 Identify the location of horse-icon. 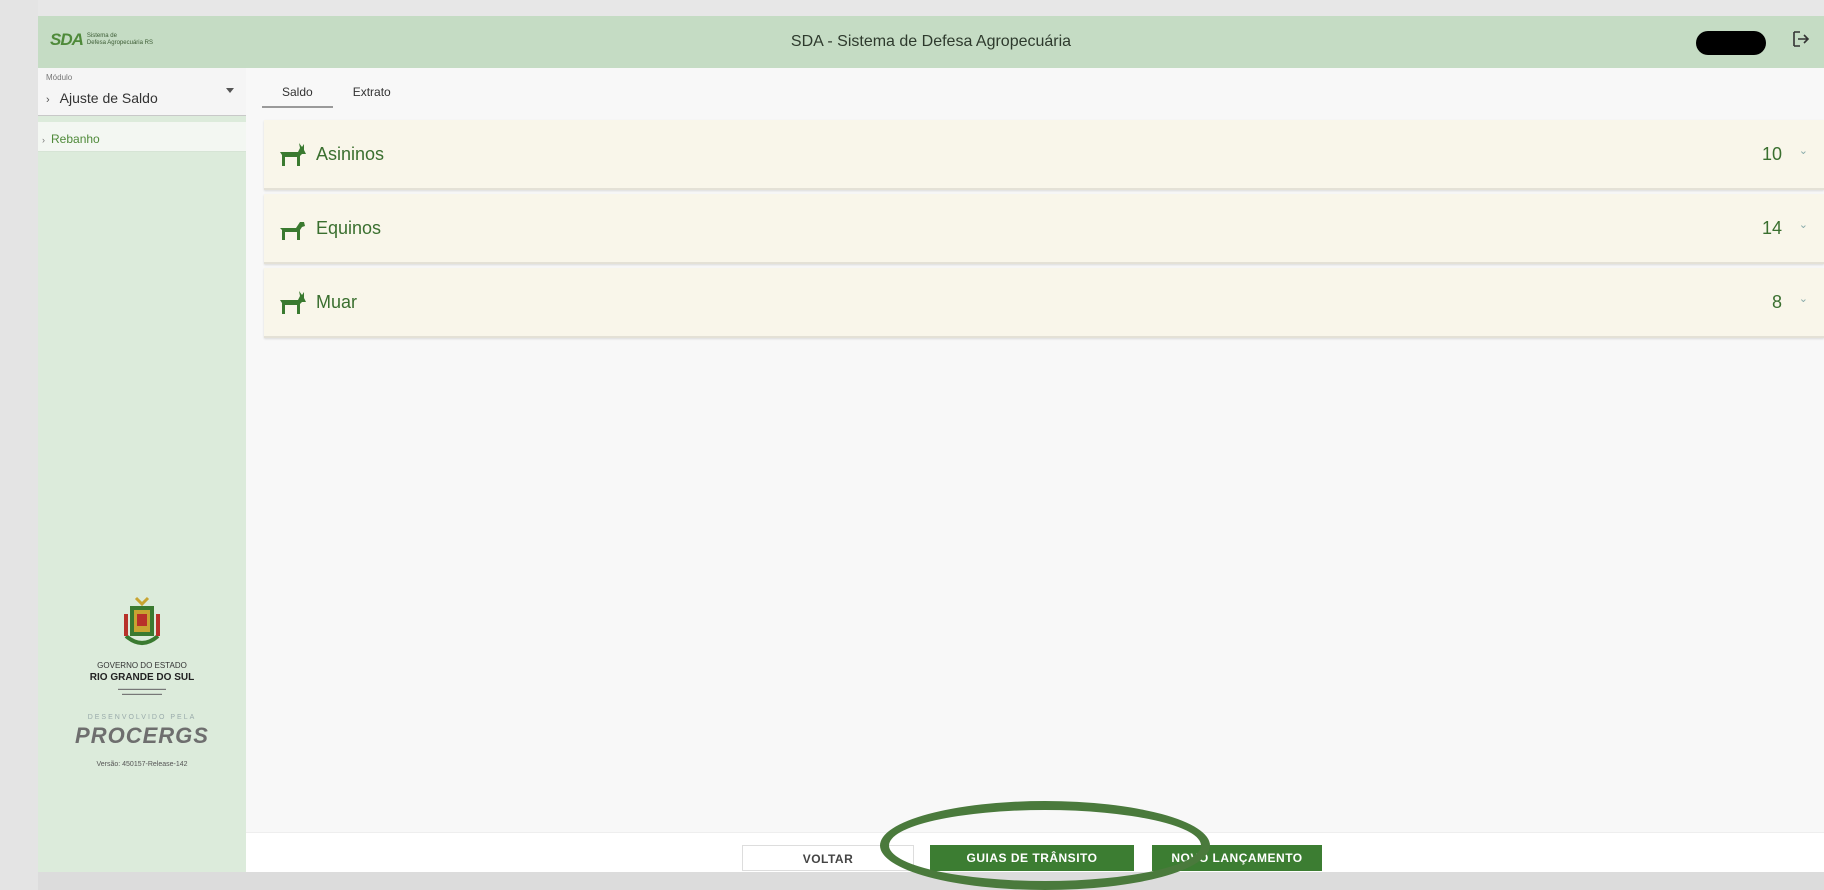
(292, 231).